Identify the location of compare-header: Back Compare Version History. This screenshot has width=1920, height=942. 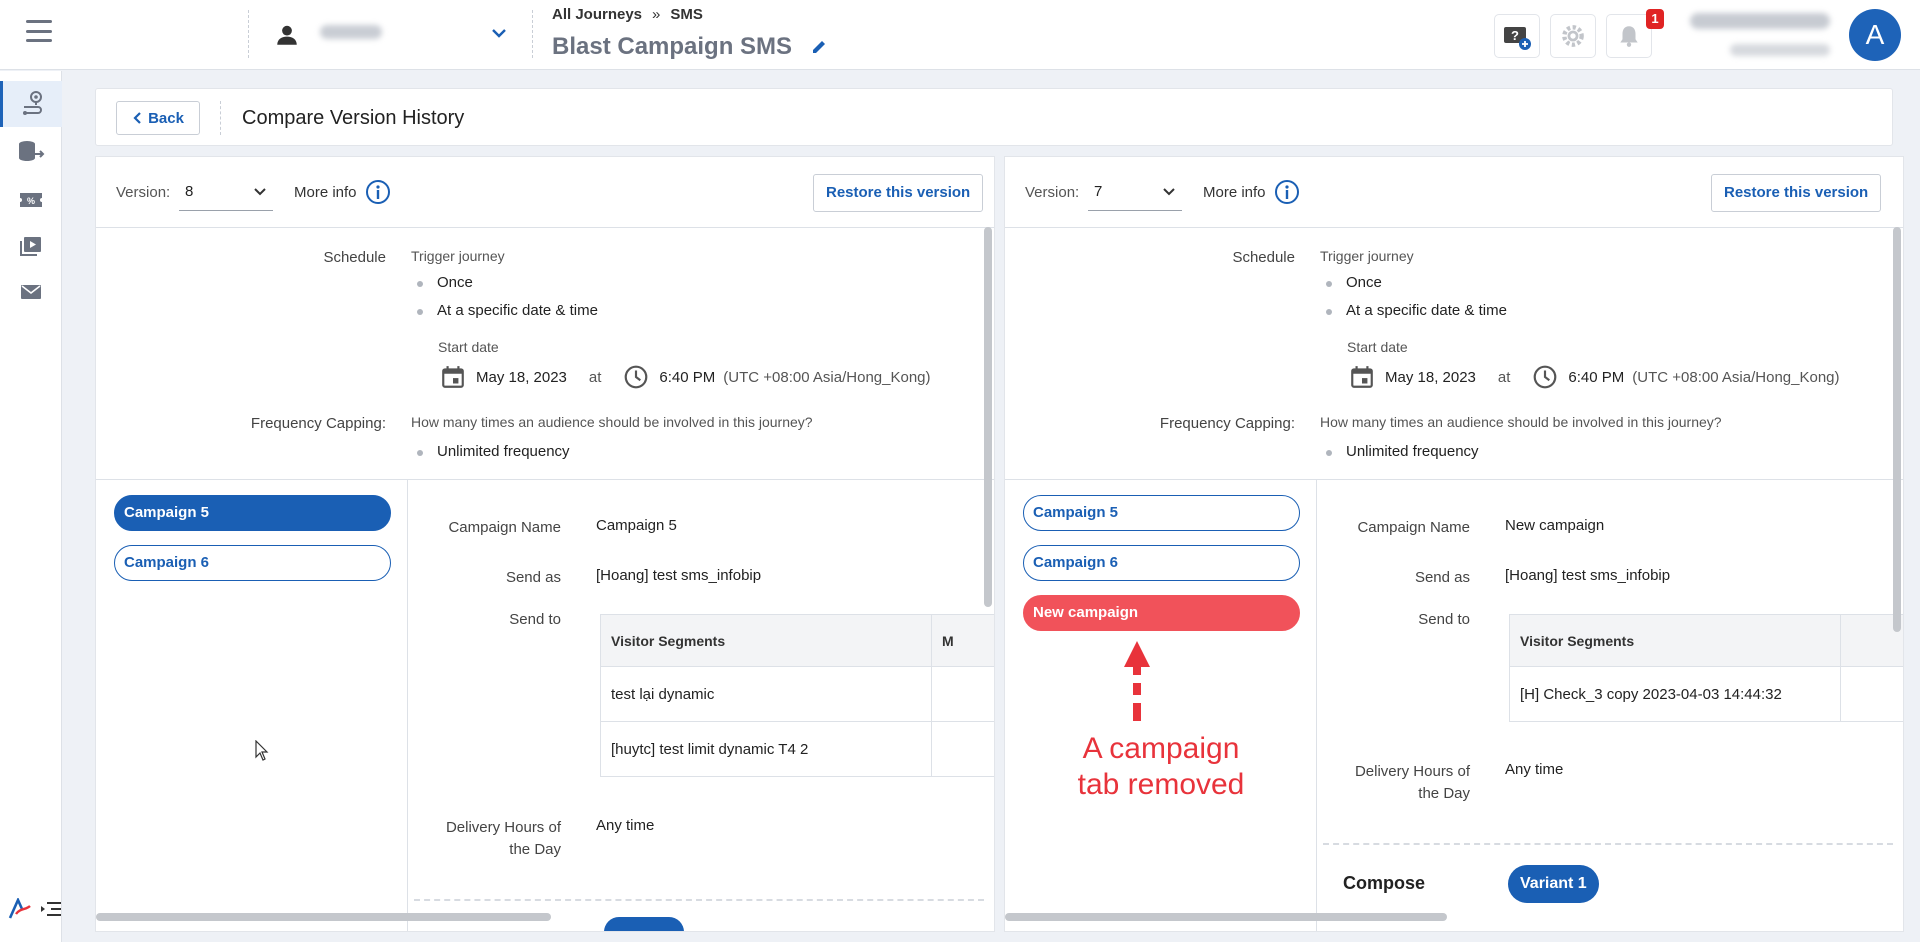
(994, 117).